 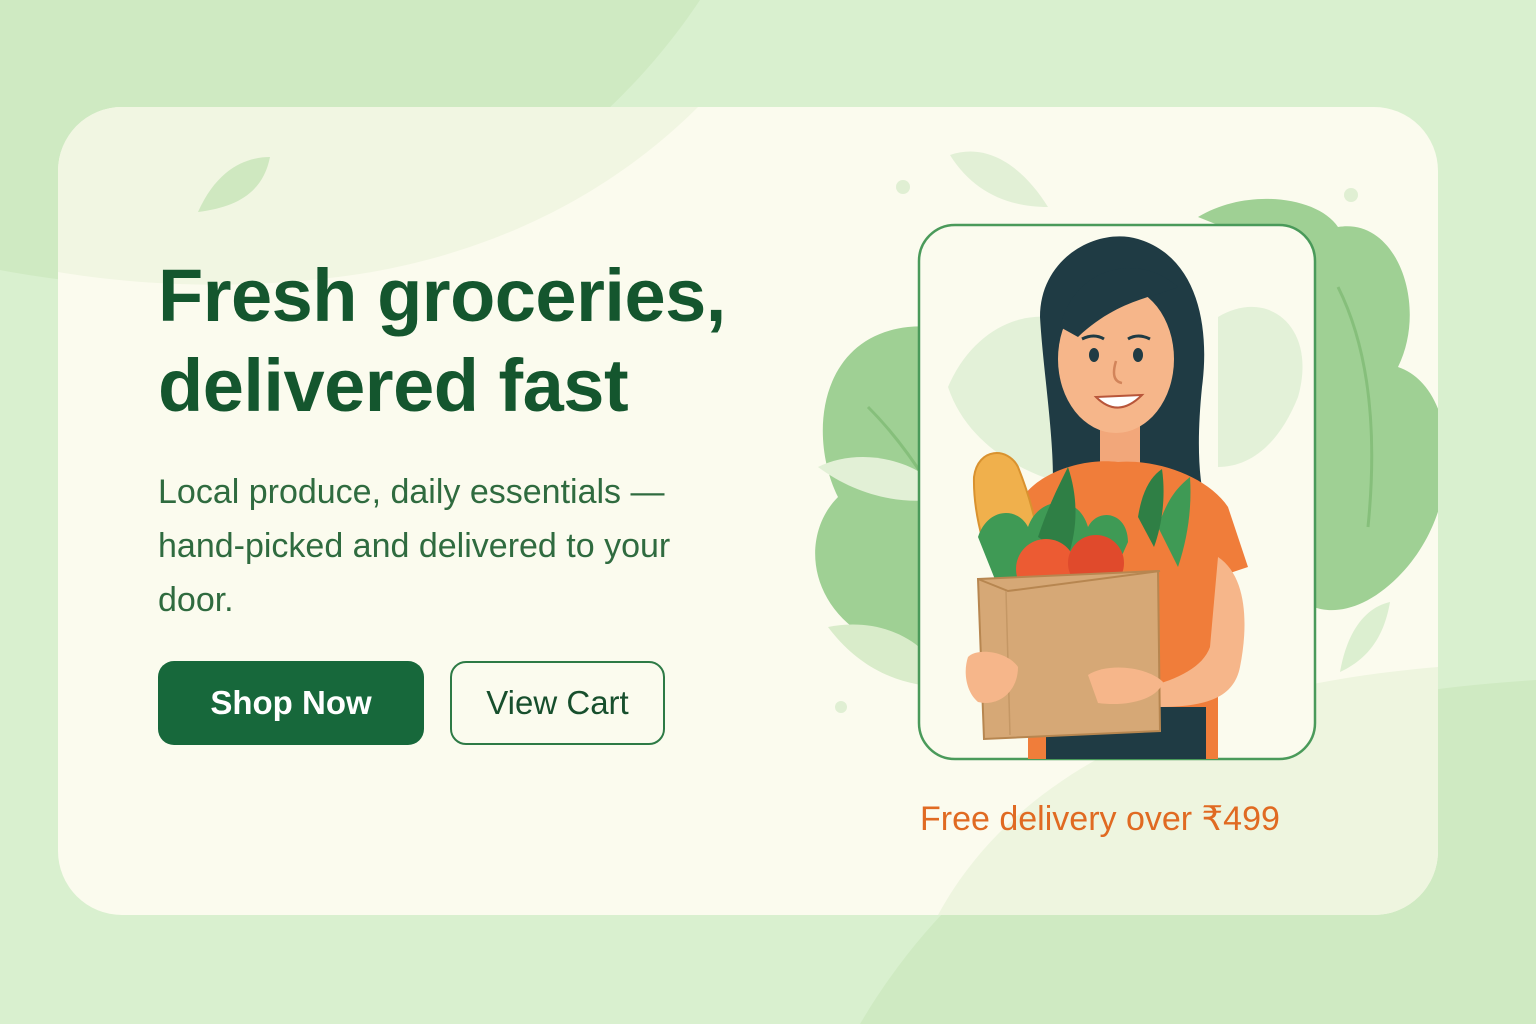 I want to click on shop-now-button: Shop Now, so click(x=291, y=703).